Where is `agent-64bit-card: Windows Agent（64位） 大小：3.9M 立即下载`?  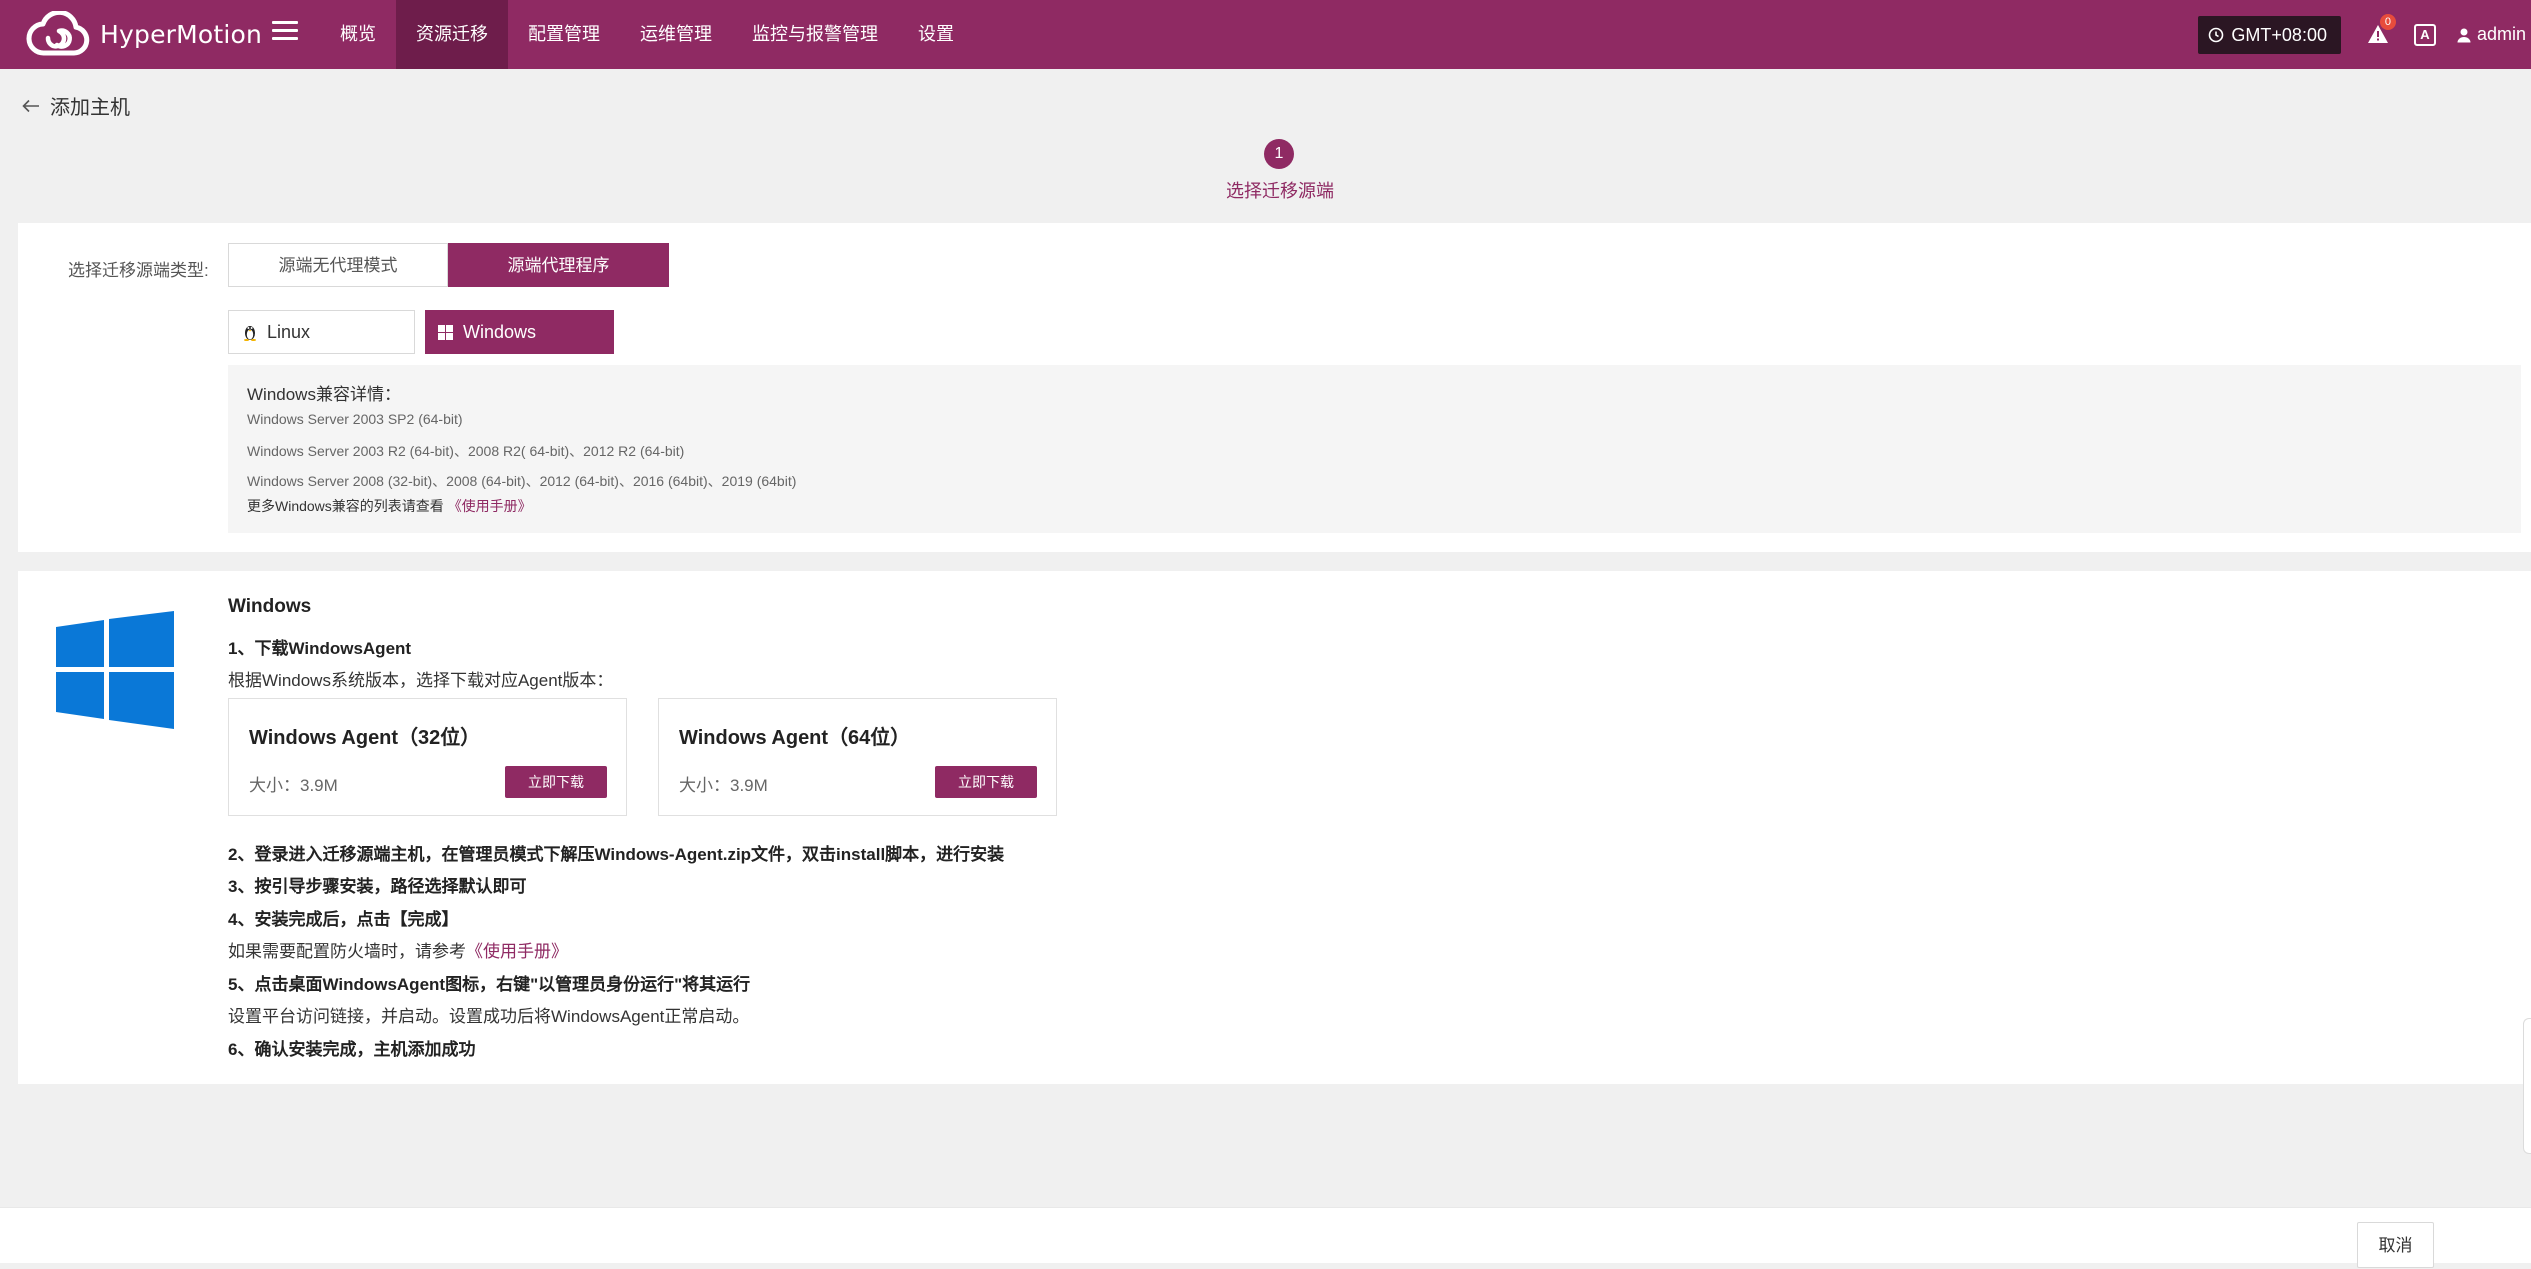
agent-64bit-card: Windows Agent（64位） 大小：3.9M 立即下载 is located at coordinates (857, 757).